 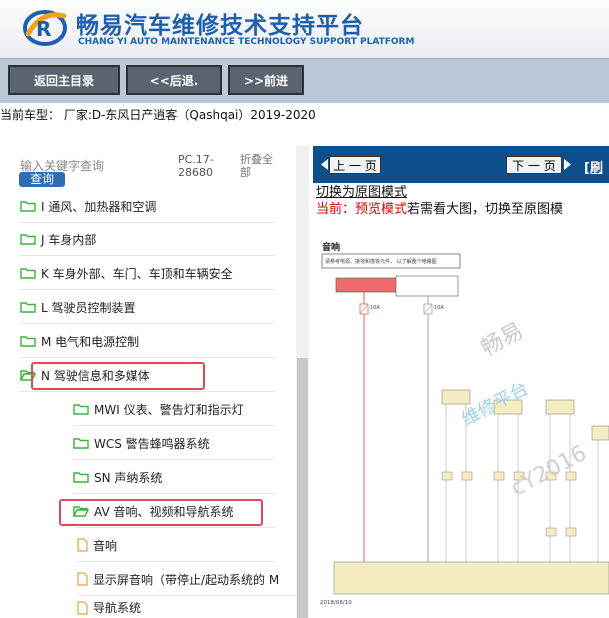 I want to click on tree-item: J 车身内部, so click(x=147, y=239).